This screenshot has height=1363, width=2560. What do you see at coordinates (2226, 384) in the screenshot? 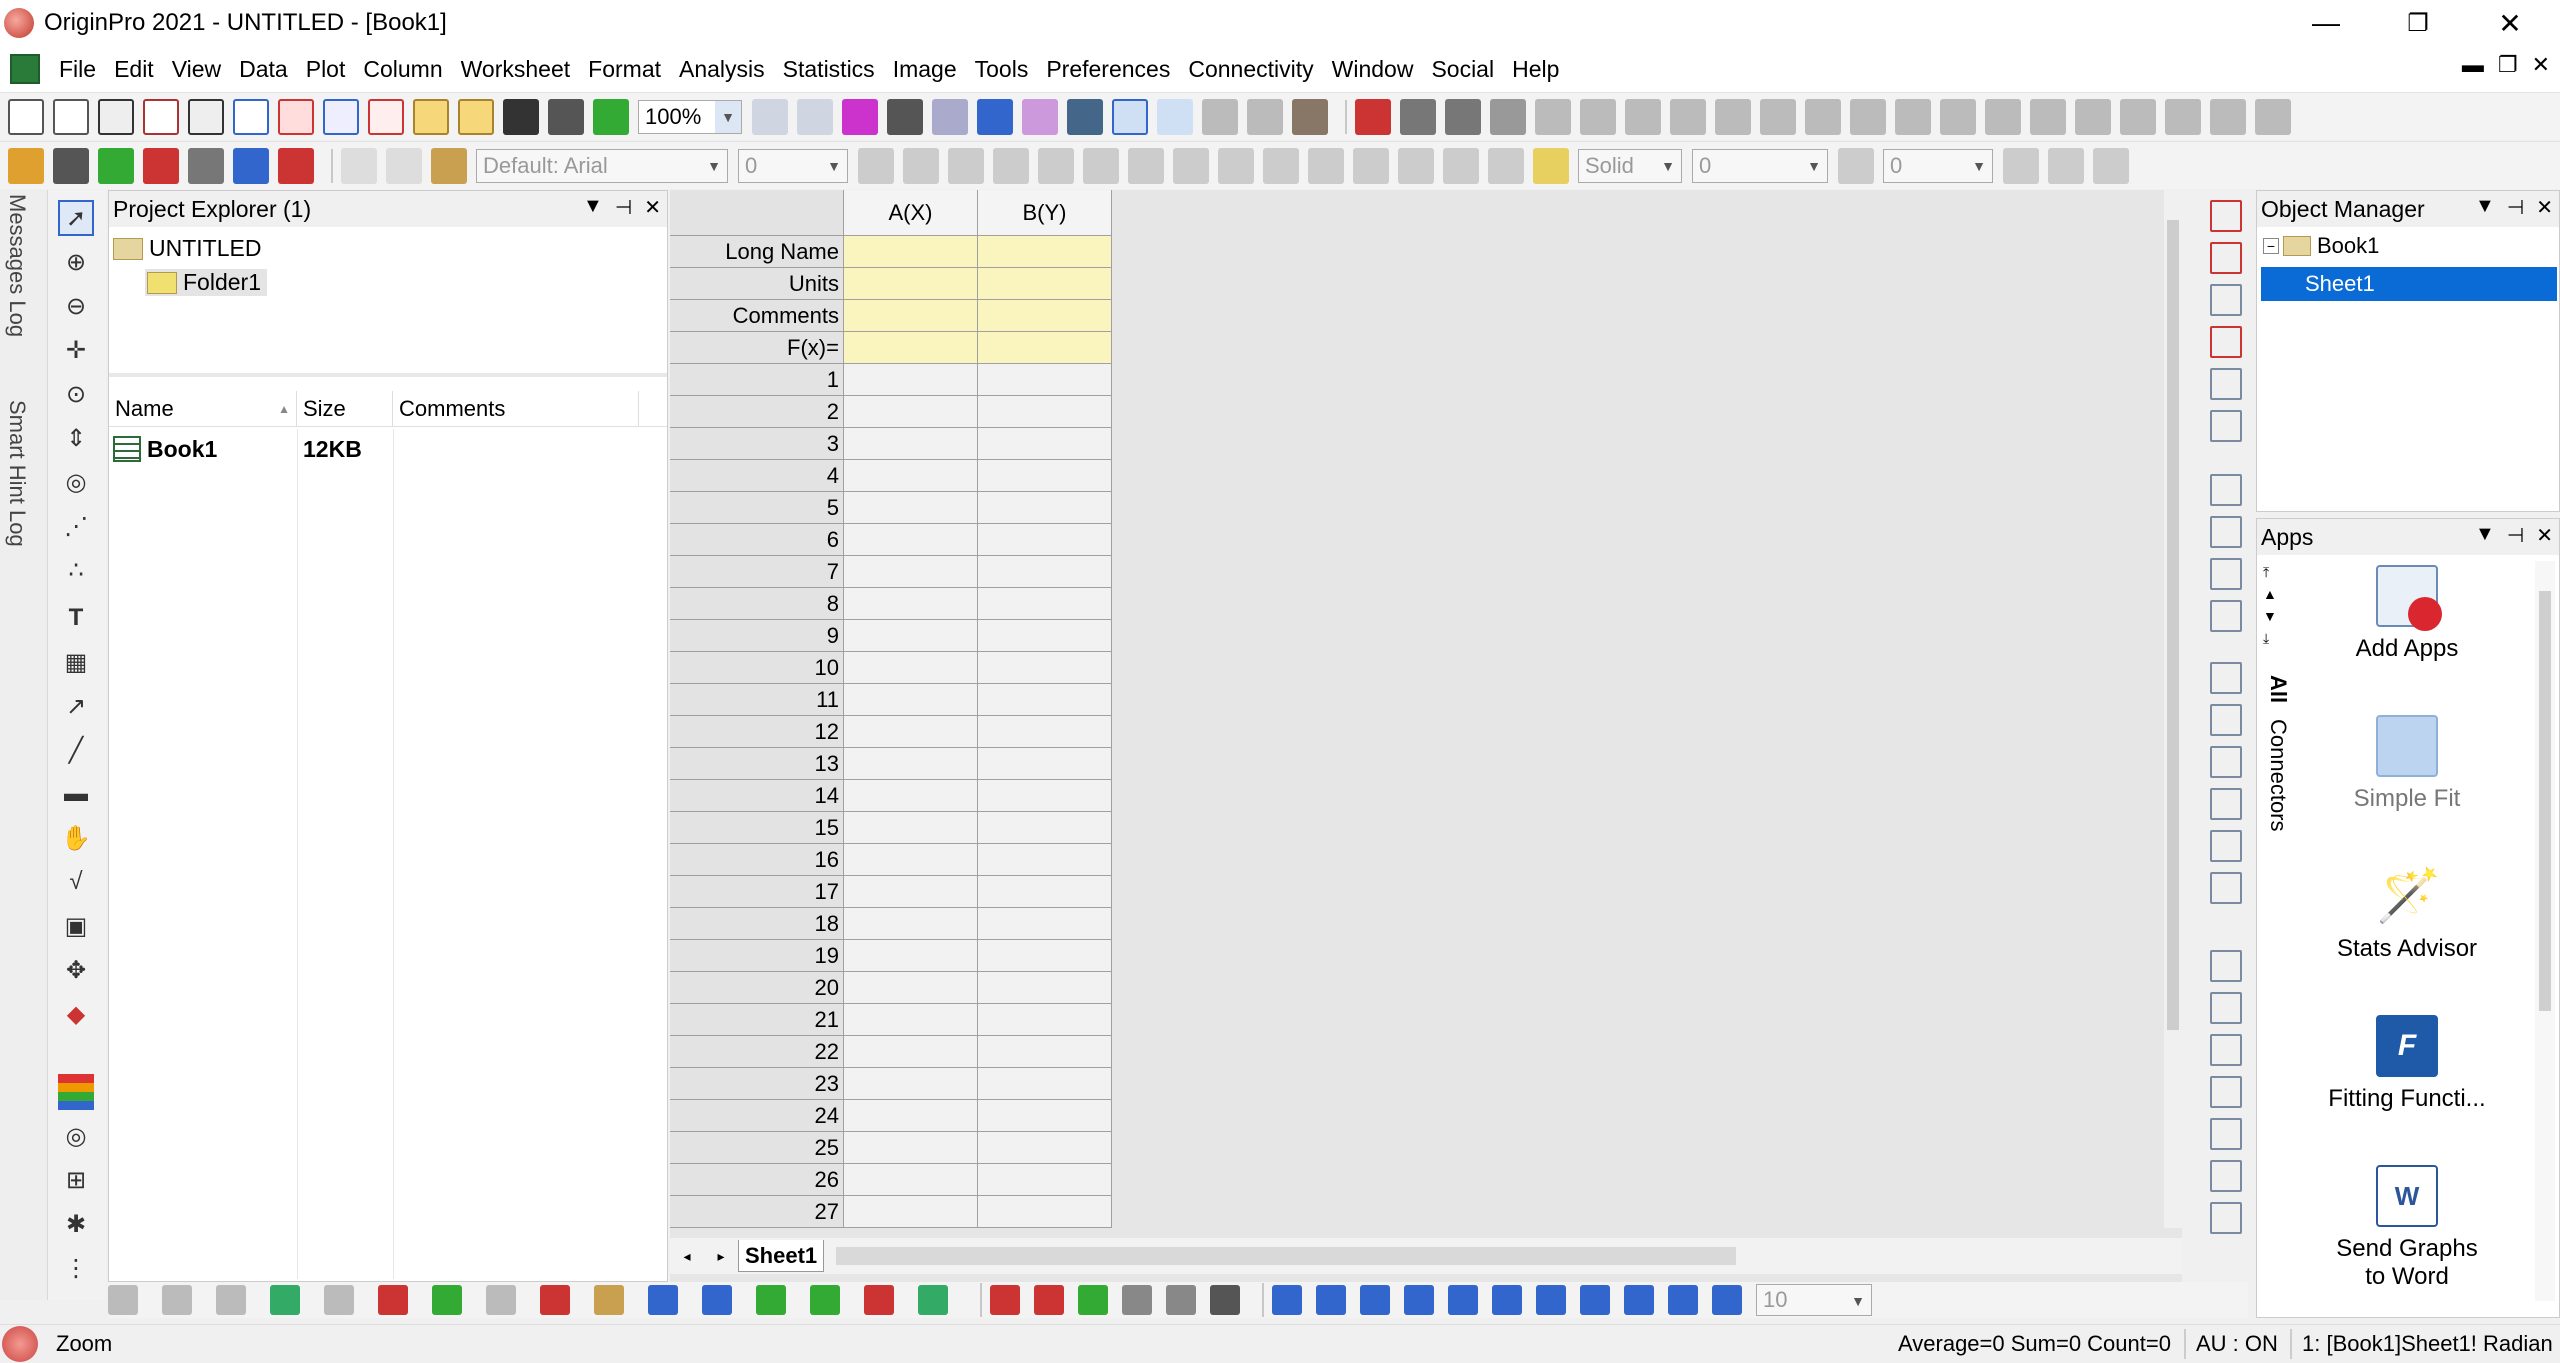
I see `refresh-icon` at bounding box center [2226, 384].